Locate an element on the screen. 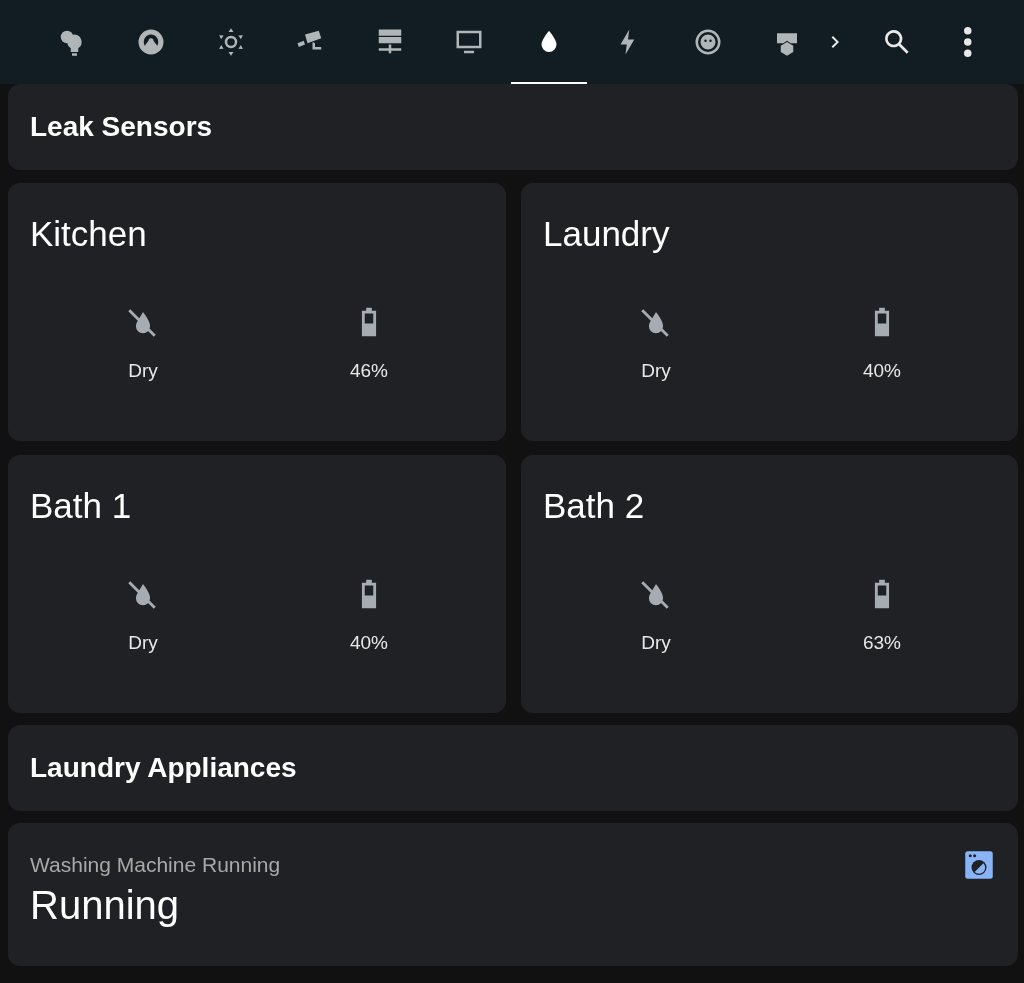 This screenshot has width=1024, height=983. section-title: Leak Sensors is located at coordinates (121, 127).